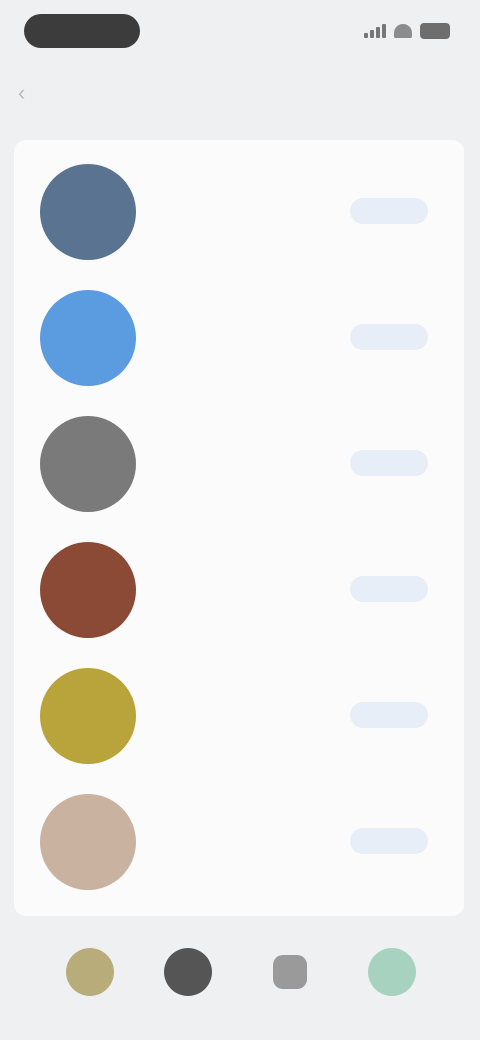 This screenshot has width=480, height=1040. What do you see at coordinates (29, 93) in the screenshot?
I see `chevron-left-icon: ‹` at bounding box center [29, 93].